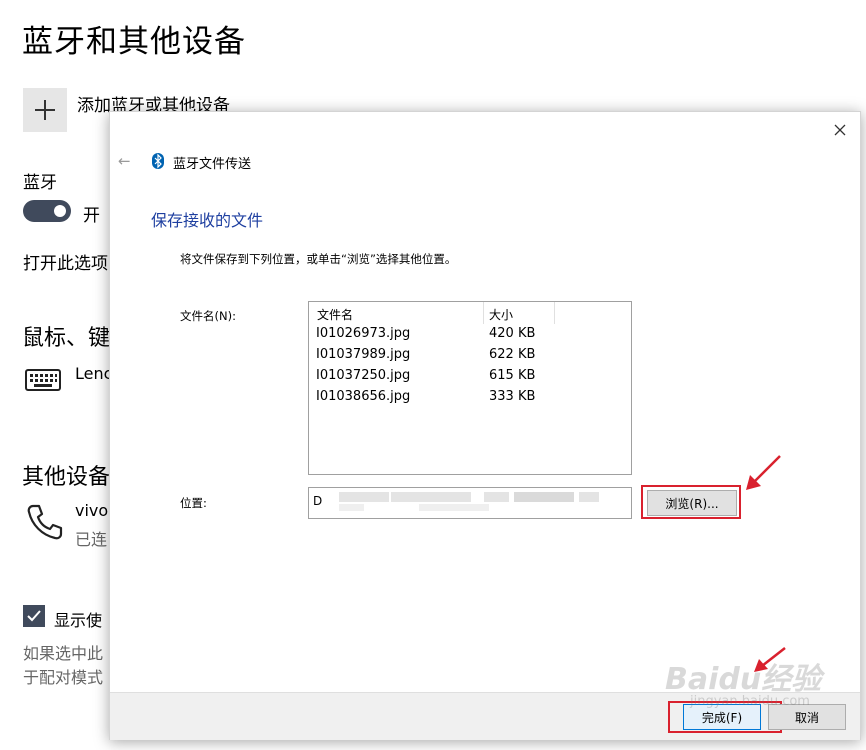  I want to click on page-title: 蓝牙和其他设备, so click(134, 42).